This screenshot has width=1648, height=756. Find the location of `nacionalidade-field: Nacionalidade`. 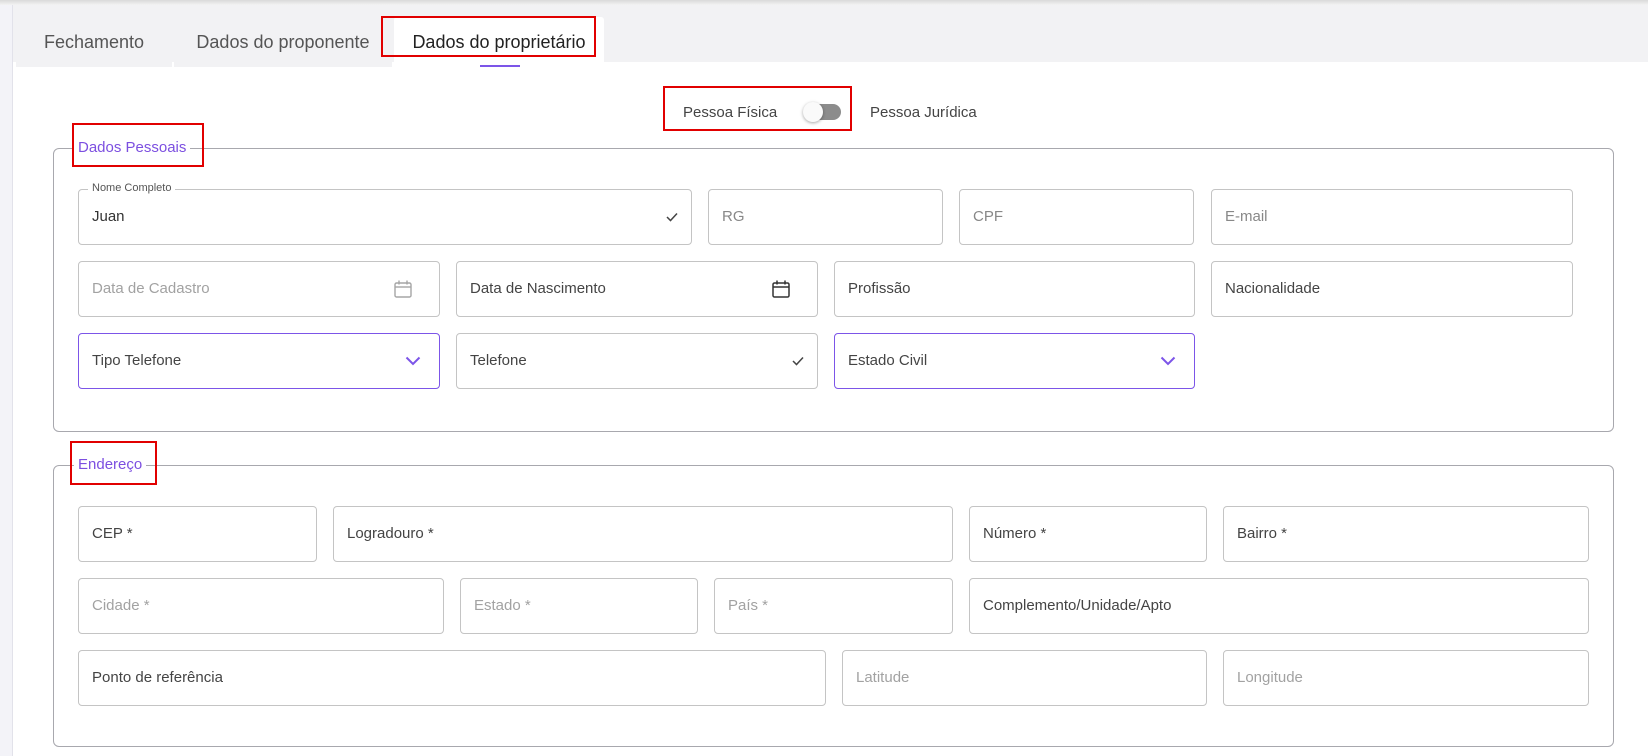

nacionalidade-field: Nacionalidade is located at coordinates (1392, 289).